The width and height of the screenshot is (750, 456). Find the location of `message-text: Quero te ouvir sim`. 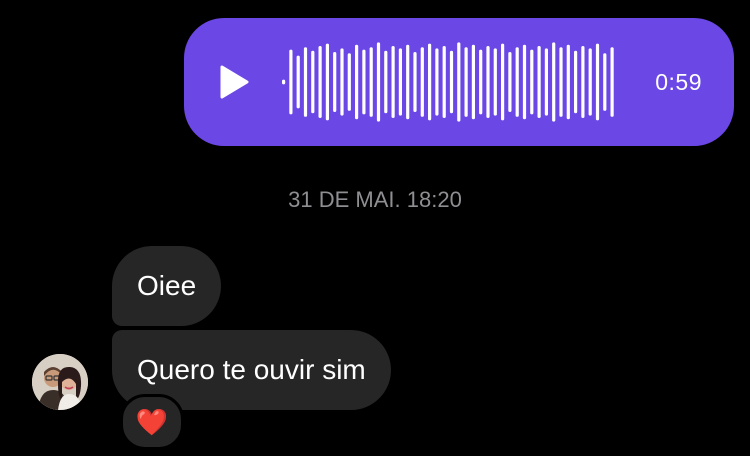

message-text: Quero te ouvir sim is located at coordinates (251, 369).